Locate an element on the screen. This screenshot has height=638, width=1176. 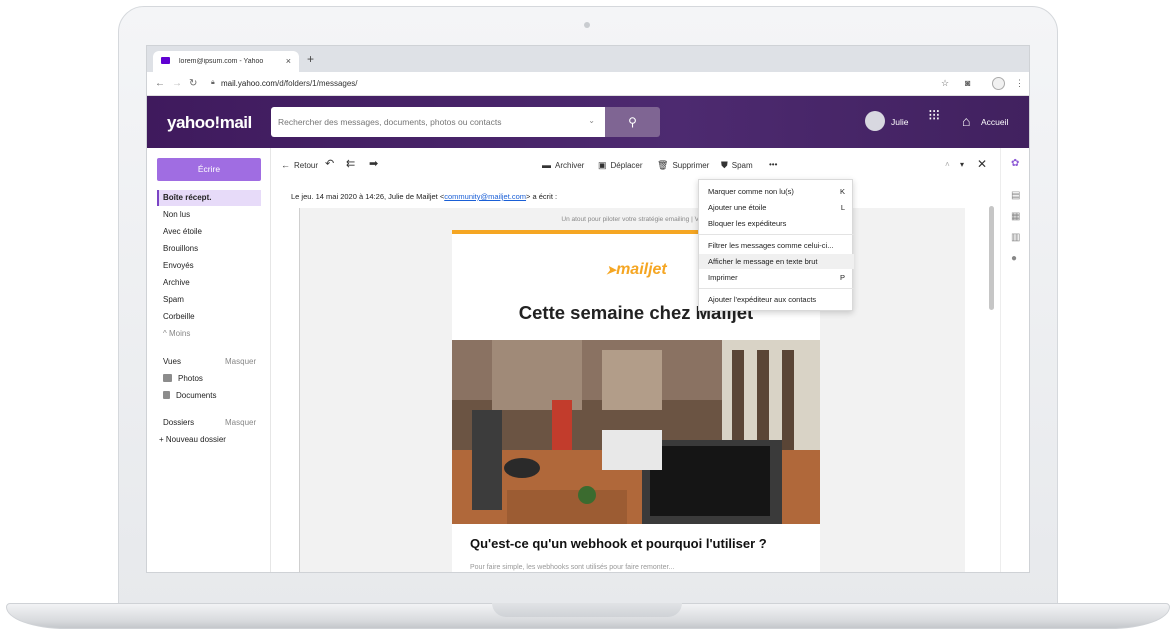
folders-section-title: Dossiers is located at coordinates (179, 422).